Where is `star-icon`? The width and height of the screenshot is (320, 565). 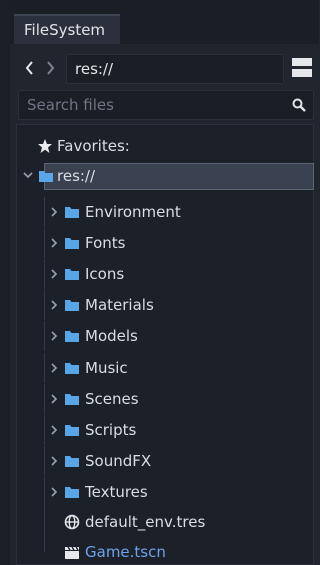
star-icon is located at coordinates (45, 146).